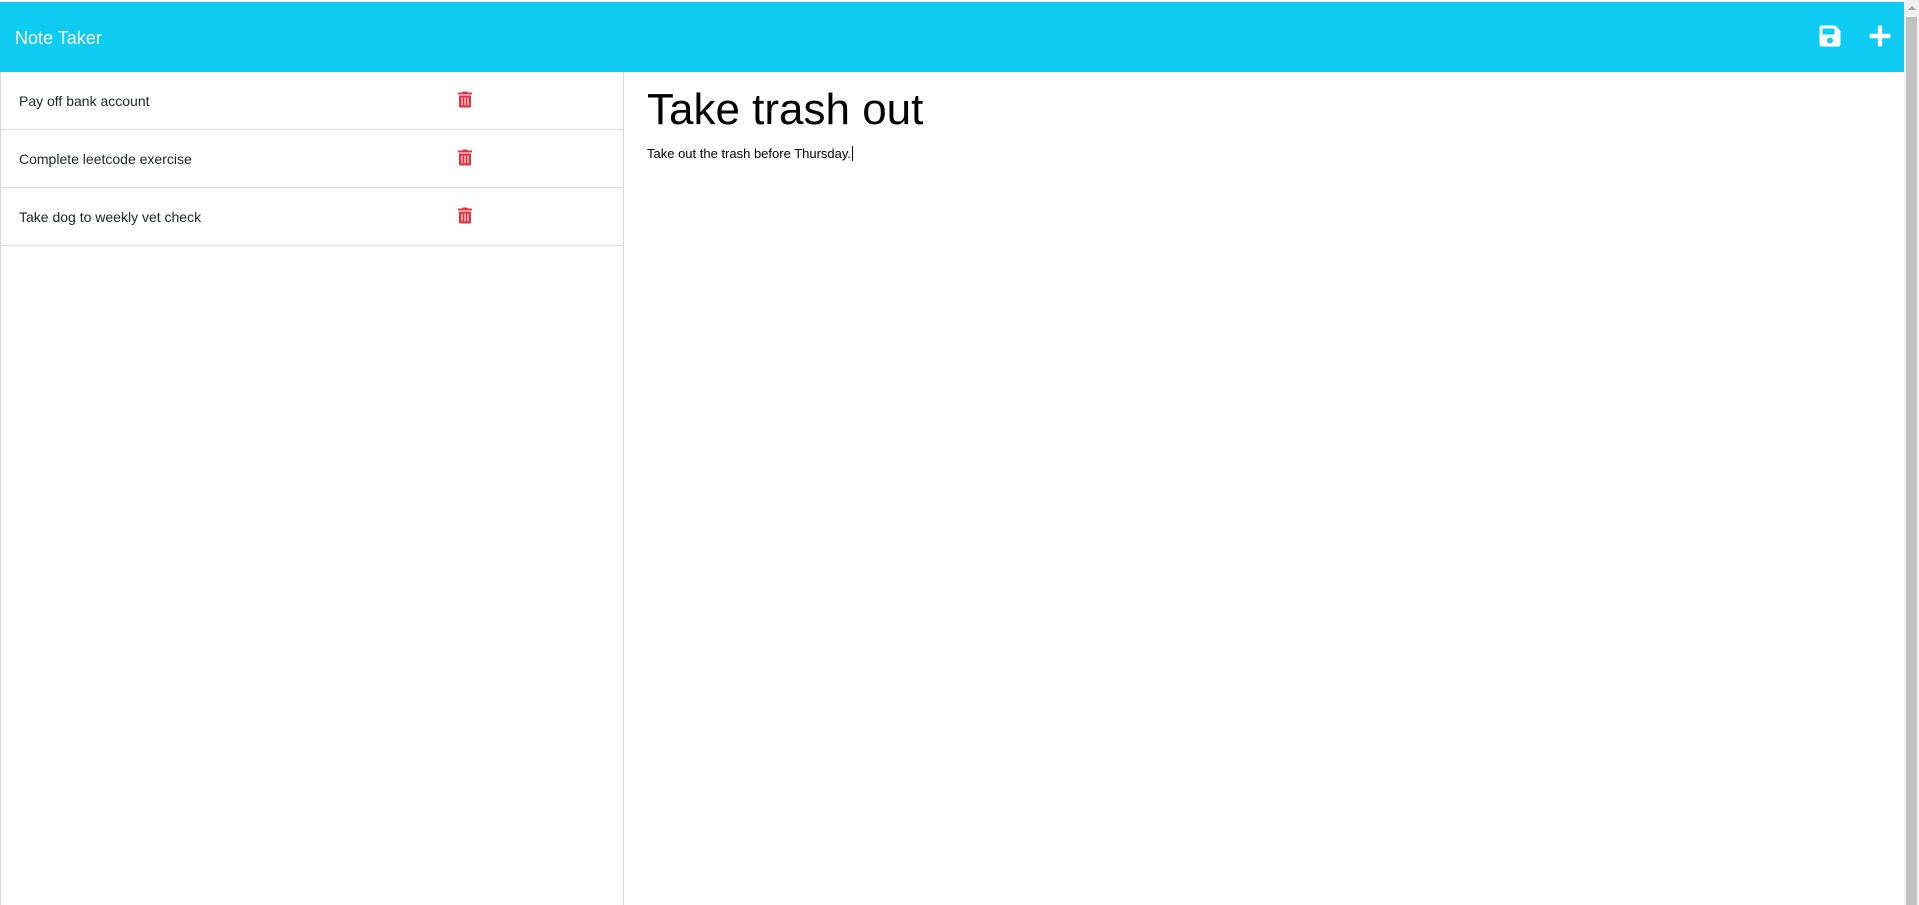  I want to click on note-list-item: Pay off bank account, so click(312, 101).